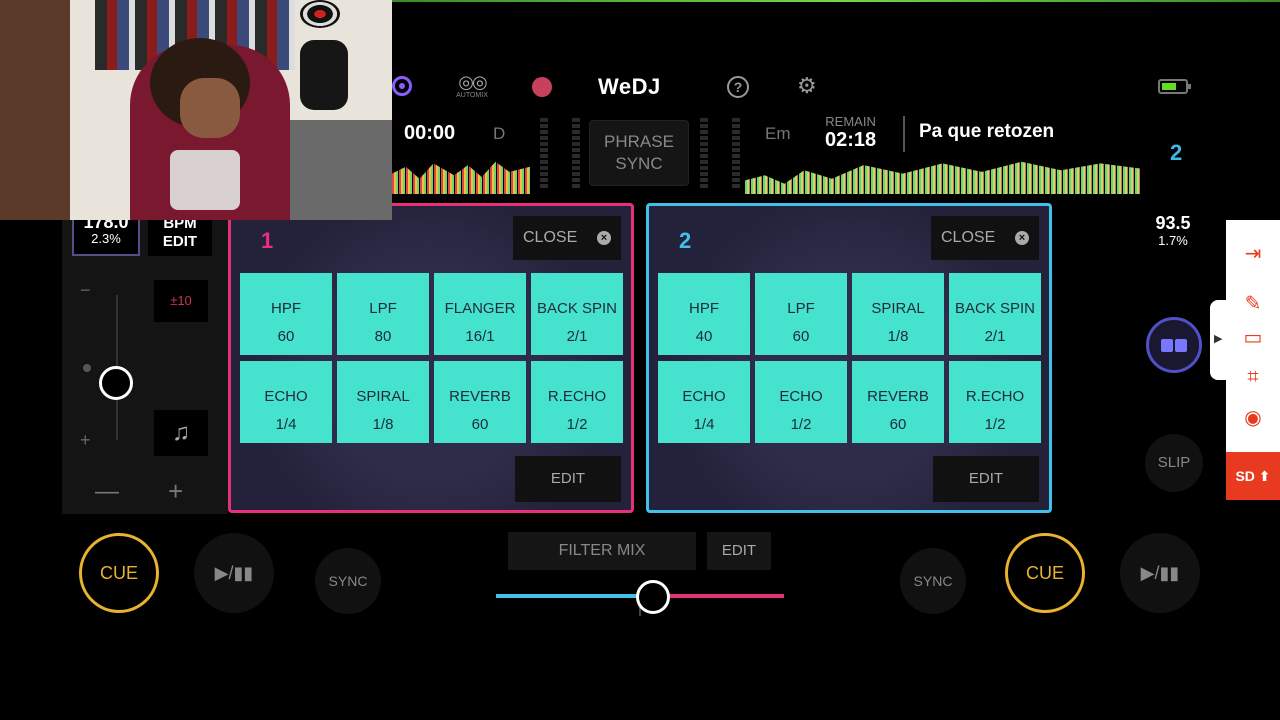  I want to click on filter-mix-edit-button: EDIT, so click(739, 551).